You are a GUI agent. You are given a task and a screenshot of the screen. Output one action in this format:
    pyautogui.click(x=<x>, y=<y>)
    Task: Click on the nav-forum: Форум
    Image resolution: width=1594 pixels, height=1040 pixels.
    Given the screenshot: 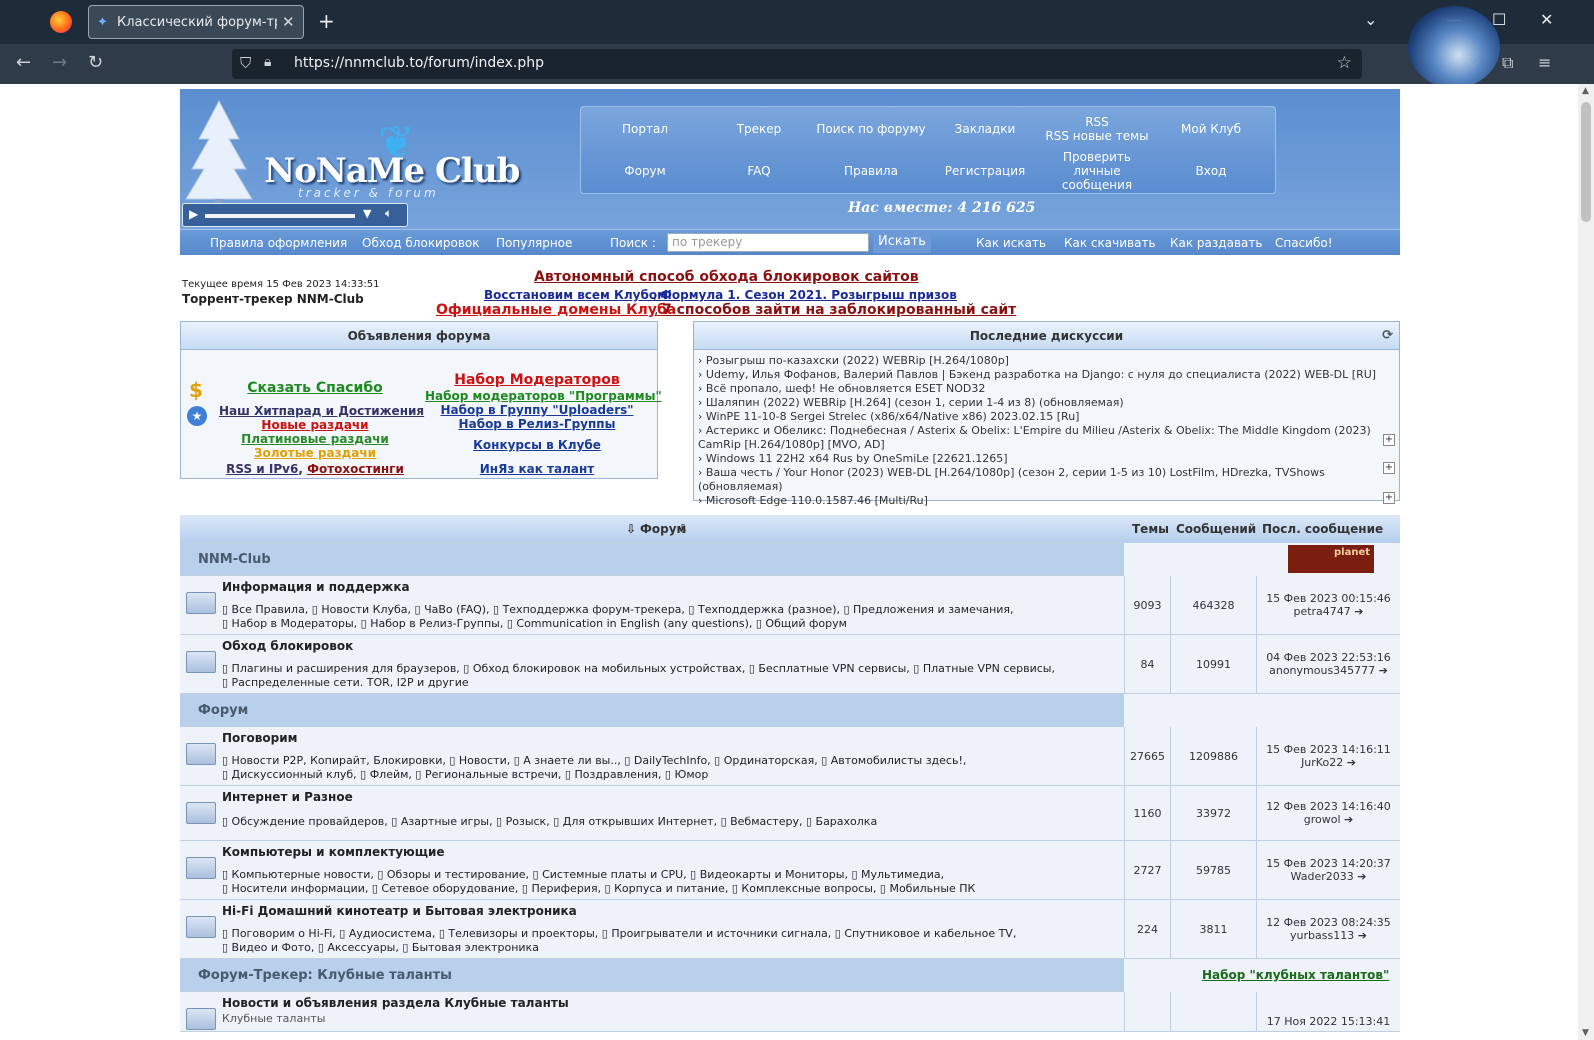 What is the action you would take?
    pyautogui.click(x=645, y=171)
    